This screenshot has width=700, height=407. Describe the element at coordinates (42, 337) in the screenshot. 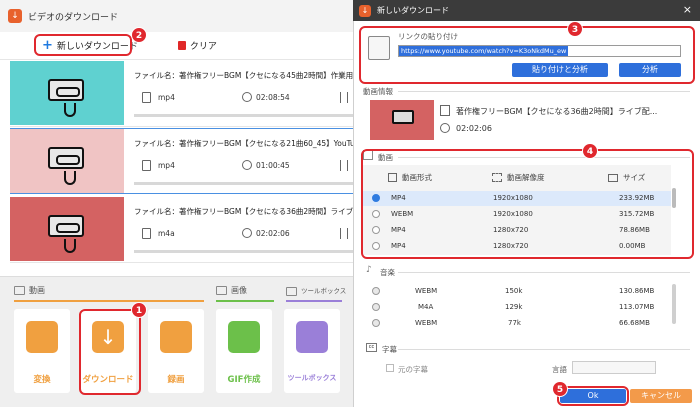

I see `film-icon` at that location.